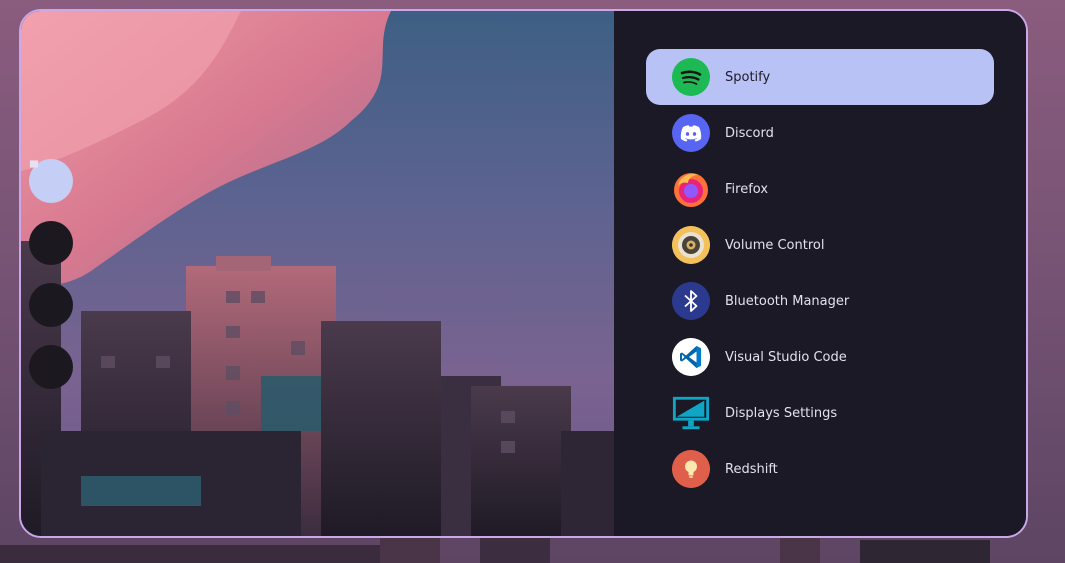 This screenshot has width=1065, height=563. I want to click on app-item-bluetooth-manager: Bluetooth Manager, so click(820, 301).